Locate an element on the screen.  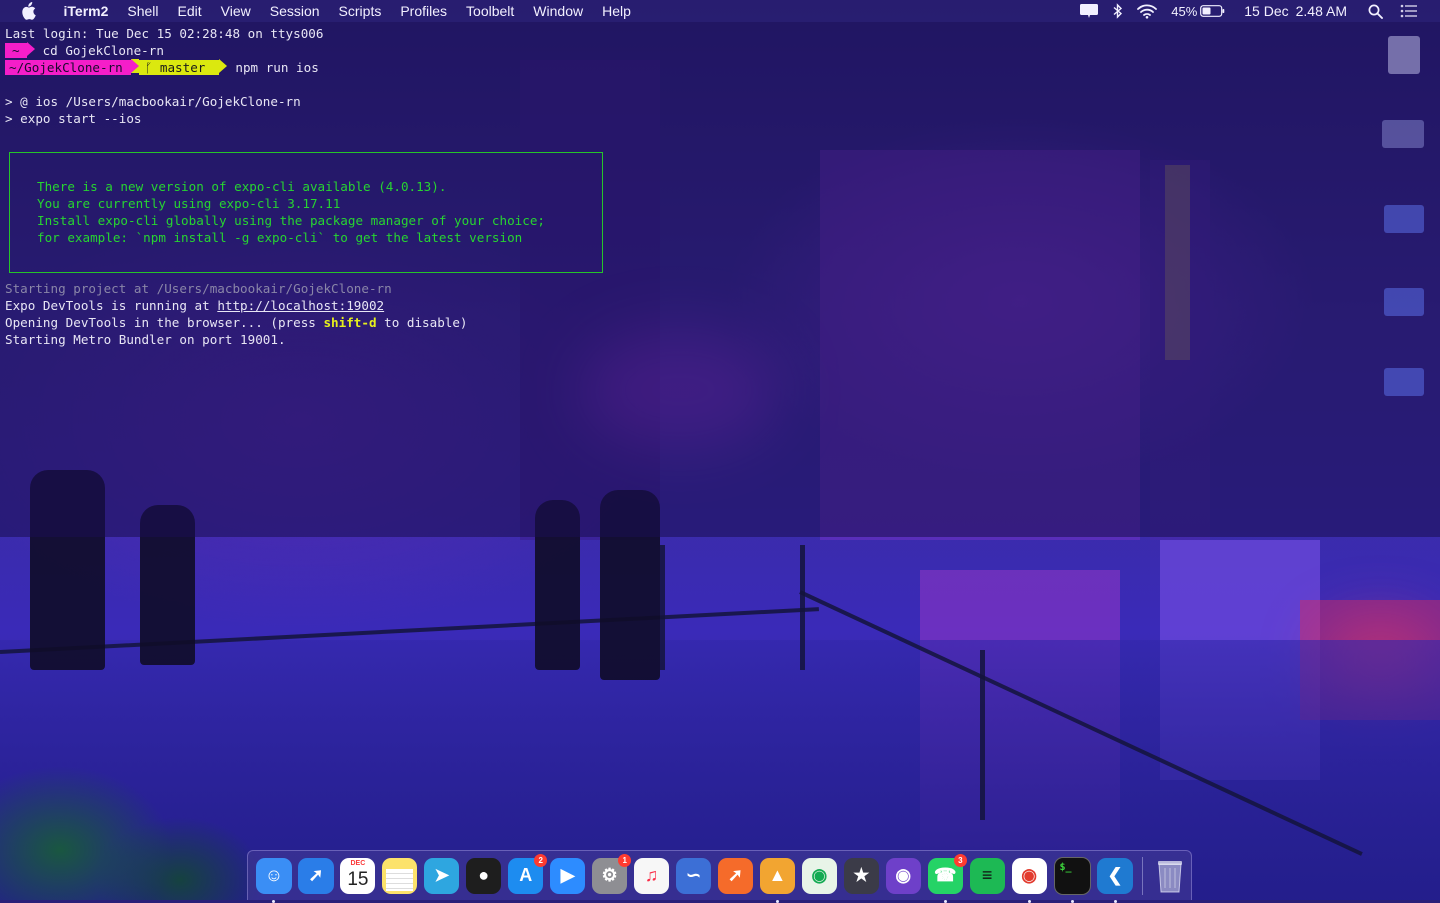
github-icon-glyph: ◉ is located at coordinates (903, 875).